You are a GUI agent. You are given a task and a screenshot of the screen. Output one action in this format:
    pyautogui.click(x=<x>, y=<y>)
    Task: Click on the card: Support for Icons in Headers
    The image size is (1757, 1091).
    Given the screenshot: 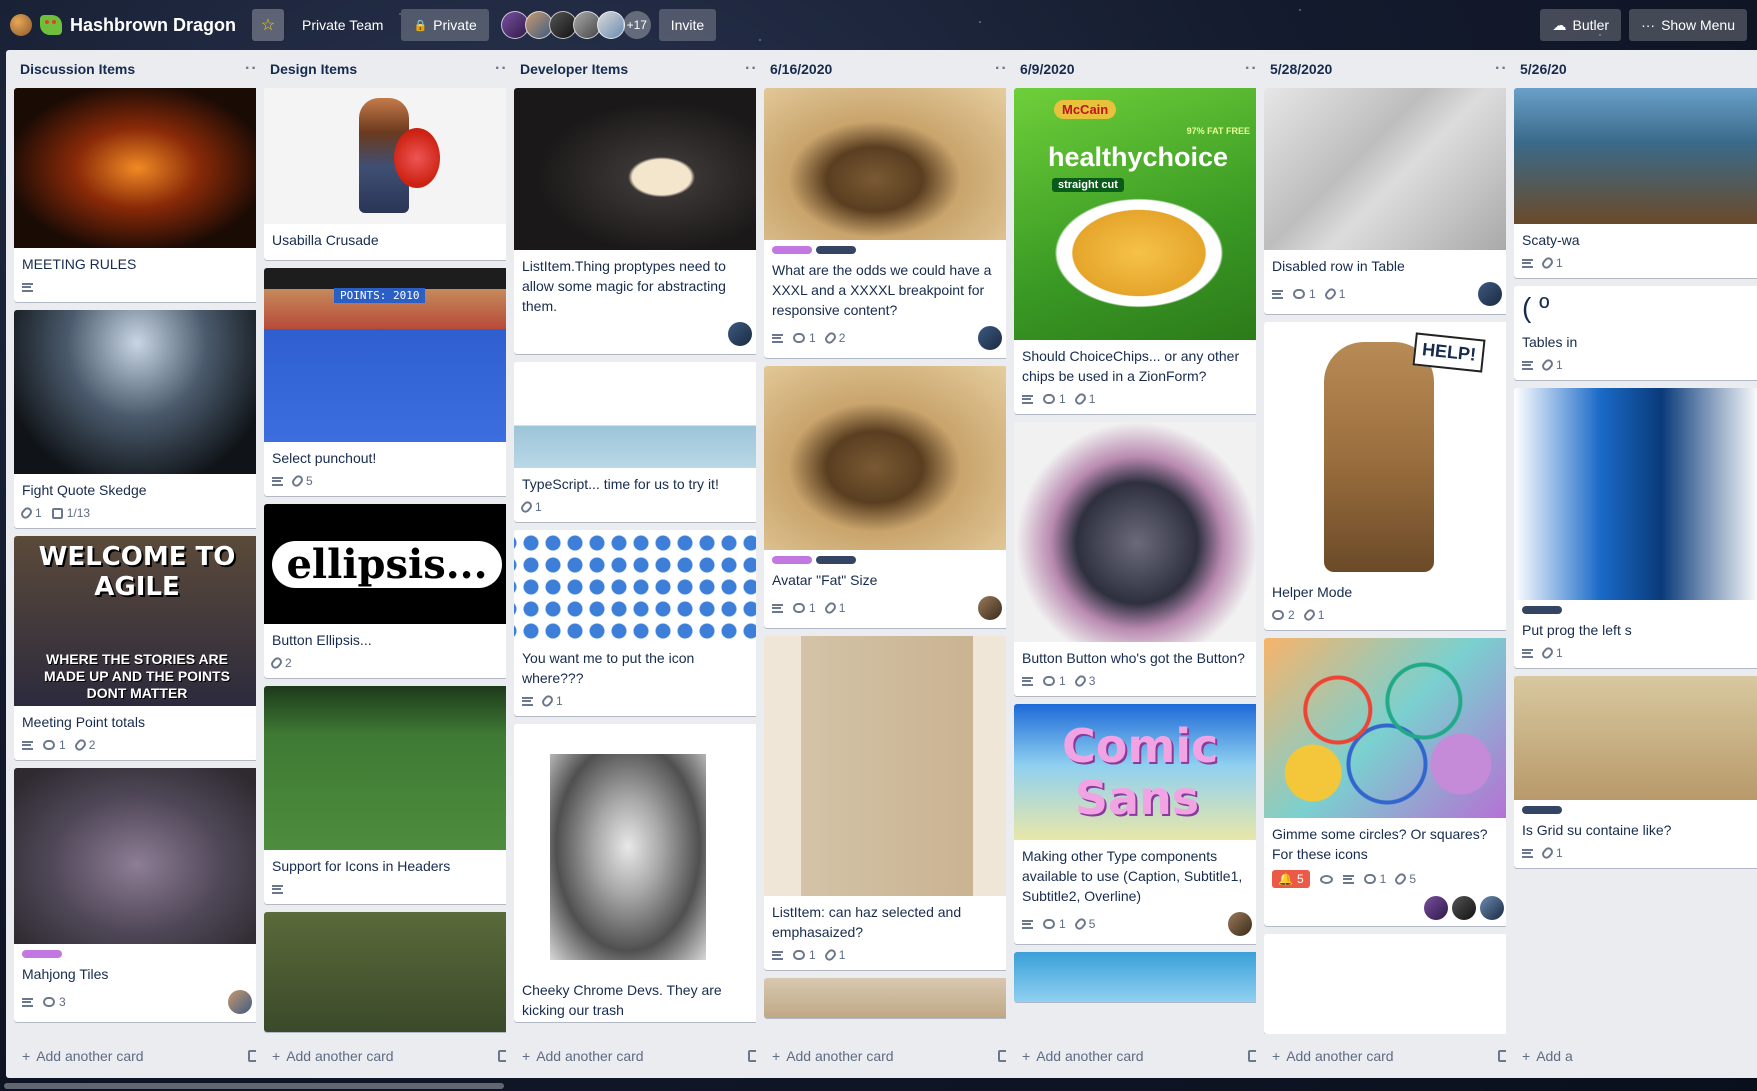 What is the action you would take?
    pyautogui.click(x=387, y=795)
    